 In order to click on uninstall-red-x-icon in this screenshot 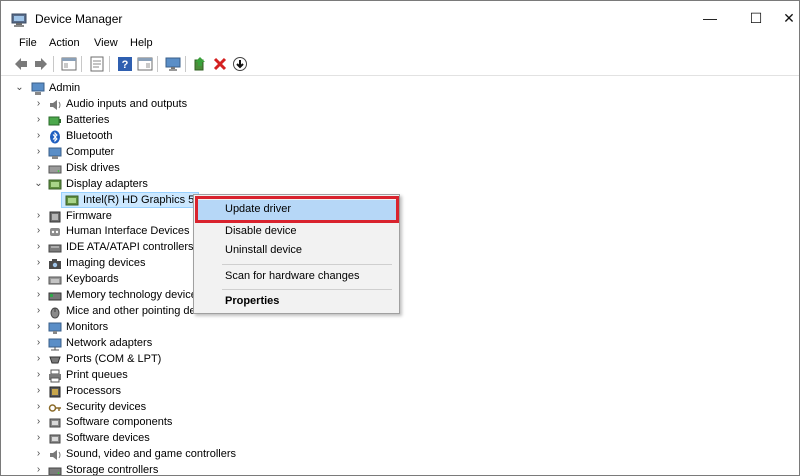, I will do `click(220, 64)`.